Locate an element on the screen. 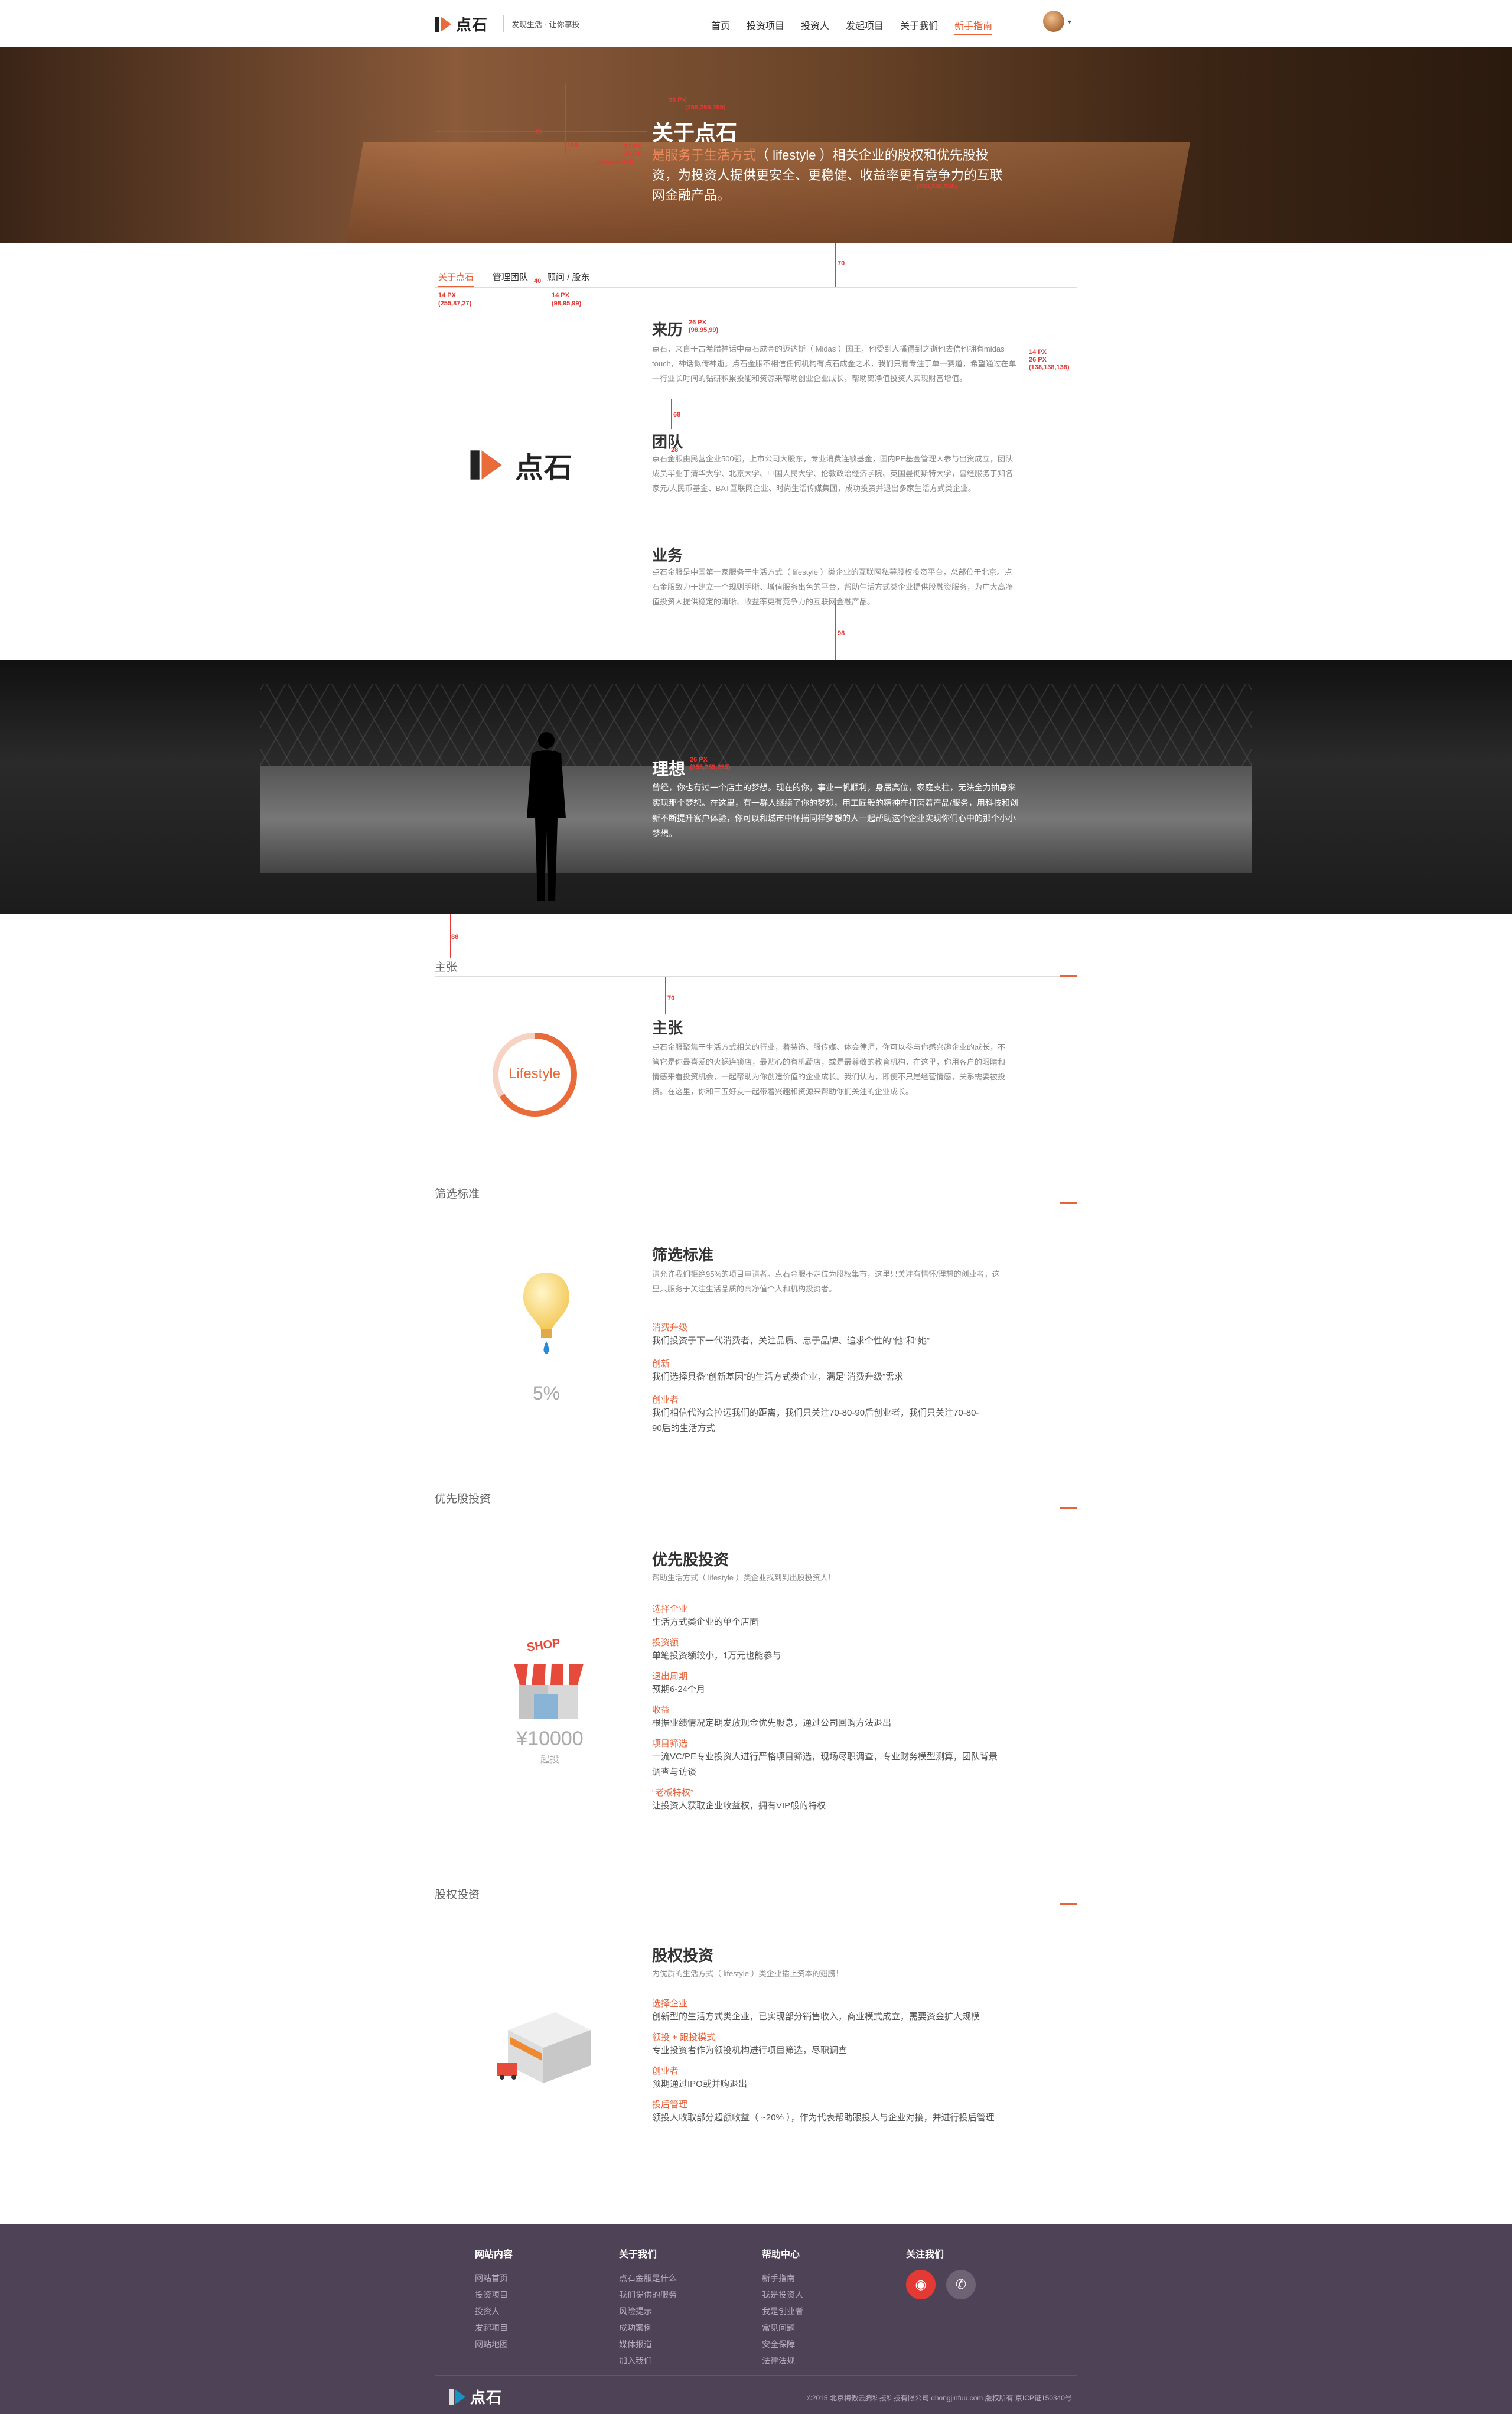 The image size is (1512, 2414). wechat-icon: ✆ is located at coordinates (961, 2284).